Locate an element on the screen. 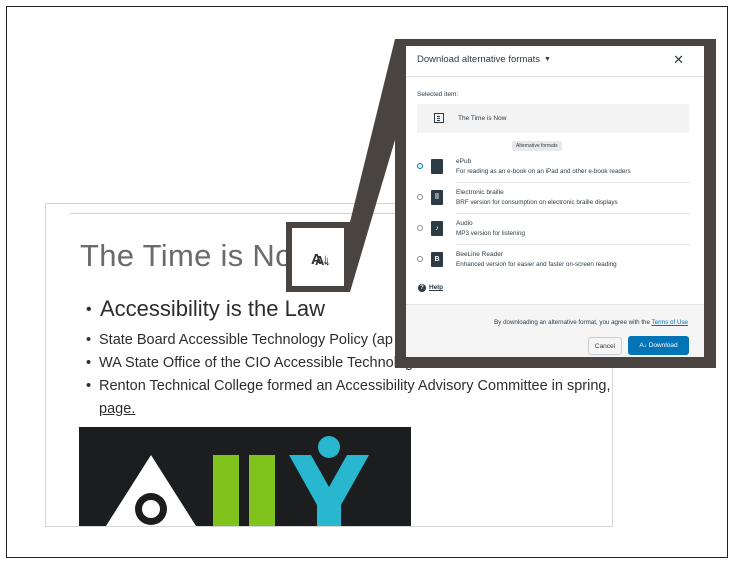 This screenshot has height=563, width=735. a11y-logo-image is located at coordinates (245, 476).